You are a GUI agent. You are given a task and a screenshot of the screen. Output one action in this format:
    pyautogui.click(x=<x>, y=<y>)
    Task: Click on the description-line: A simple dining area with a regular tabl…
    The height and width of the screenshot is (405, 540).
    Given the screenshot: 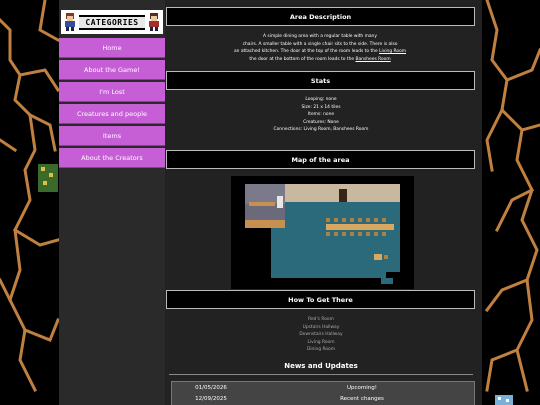 What is the action you would take?
    pyautogui.click(x=320, y=36)
    